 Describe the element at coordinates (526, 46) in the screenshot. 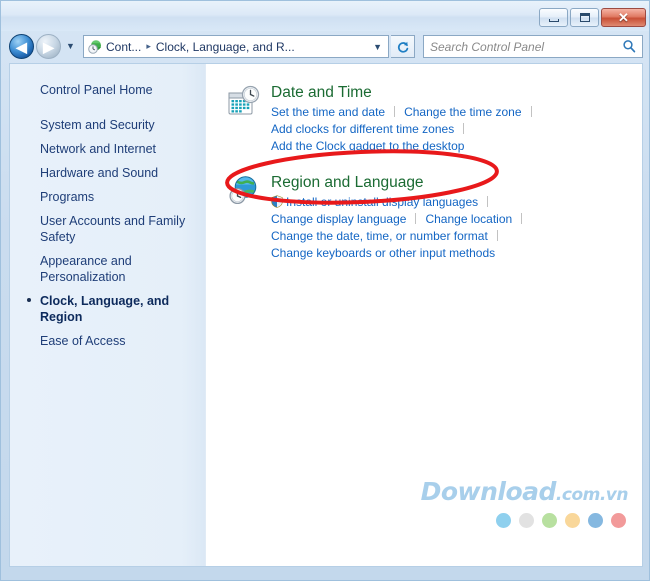

I see `search-input` at that location.